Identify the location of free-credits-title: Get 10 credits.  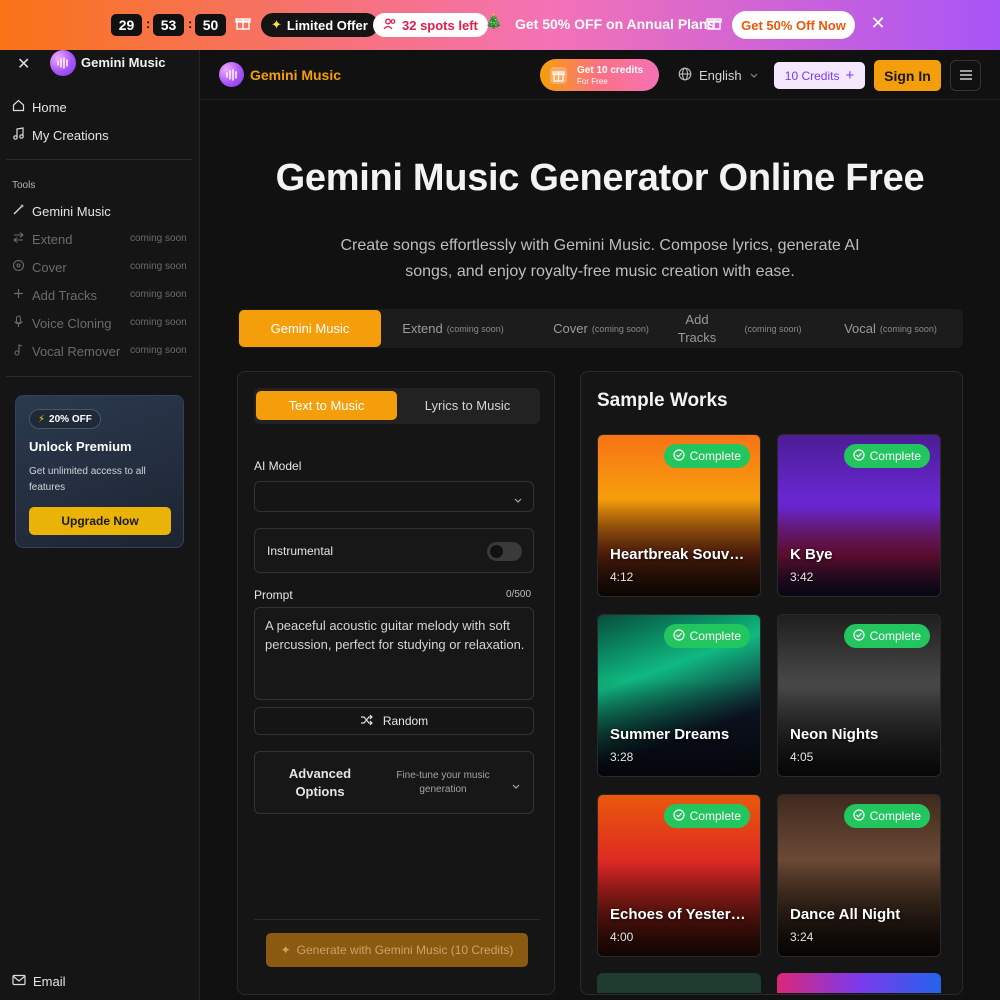
(610, 70).